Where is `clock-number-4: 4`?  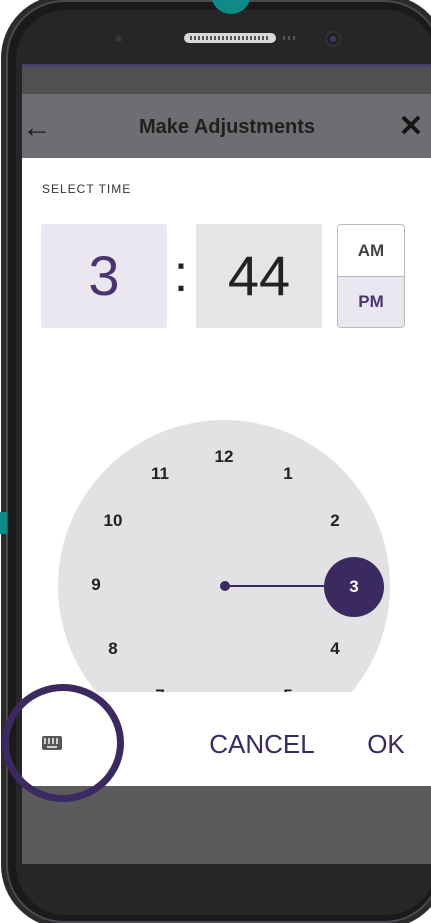 clock-number-4: 4 is located at coordinates (335, 649).